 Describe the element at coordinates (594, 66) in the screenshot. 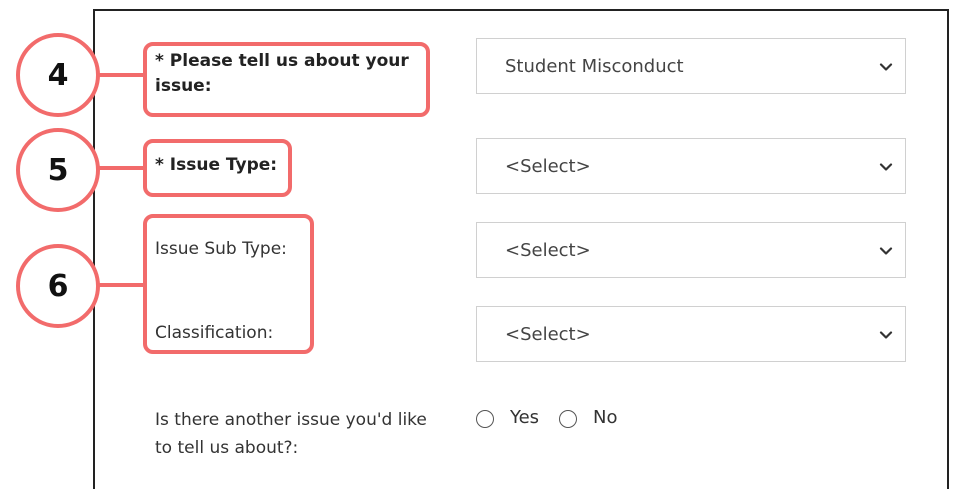

I see `issue-about-value: Student Misconduct` at that location.